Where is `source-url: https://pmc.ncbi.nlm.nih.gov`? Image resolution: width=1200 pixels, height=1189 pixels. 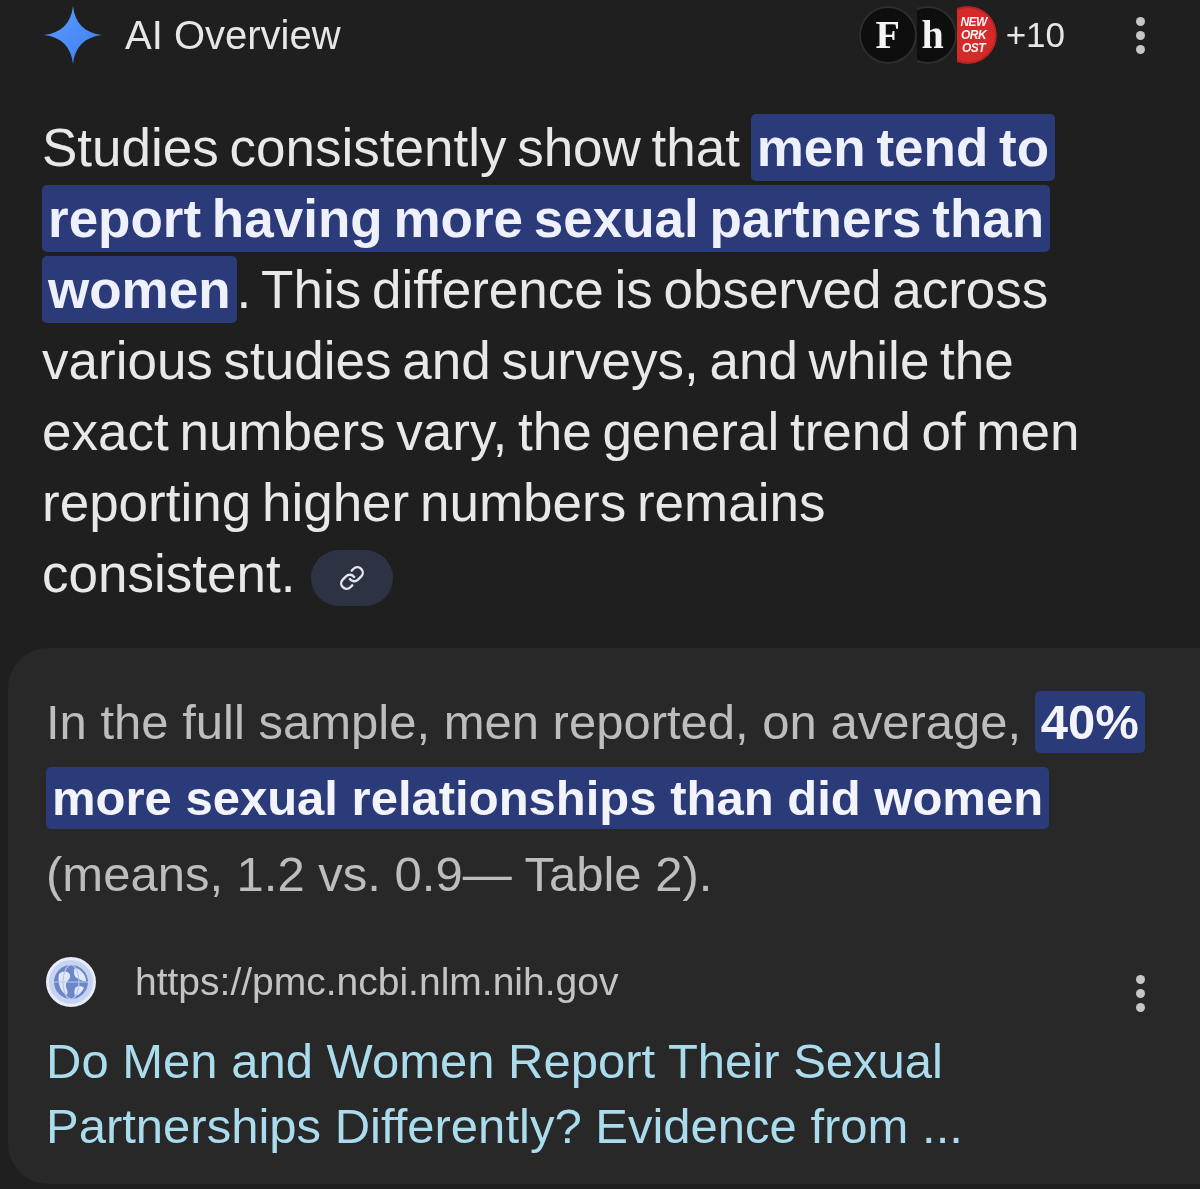
source-url: https://pmc.ncbi.nlm.nih.gov is located at coordinates (377, 982).